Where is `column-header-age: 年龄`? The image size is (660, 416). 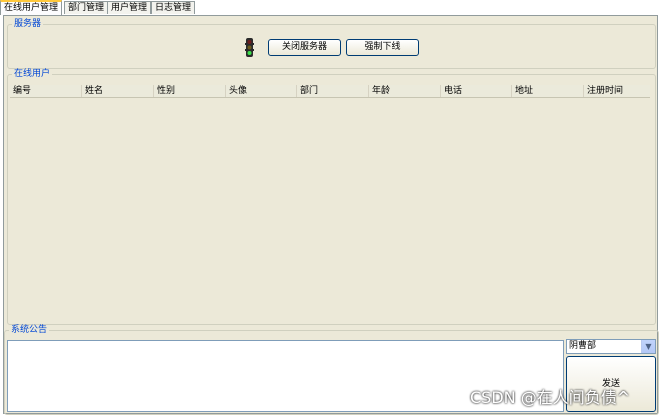 column-header-age: 年龄 is located at coordinates (405, 91).